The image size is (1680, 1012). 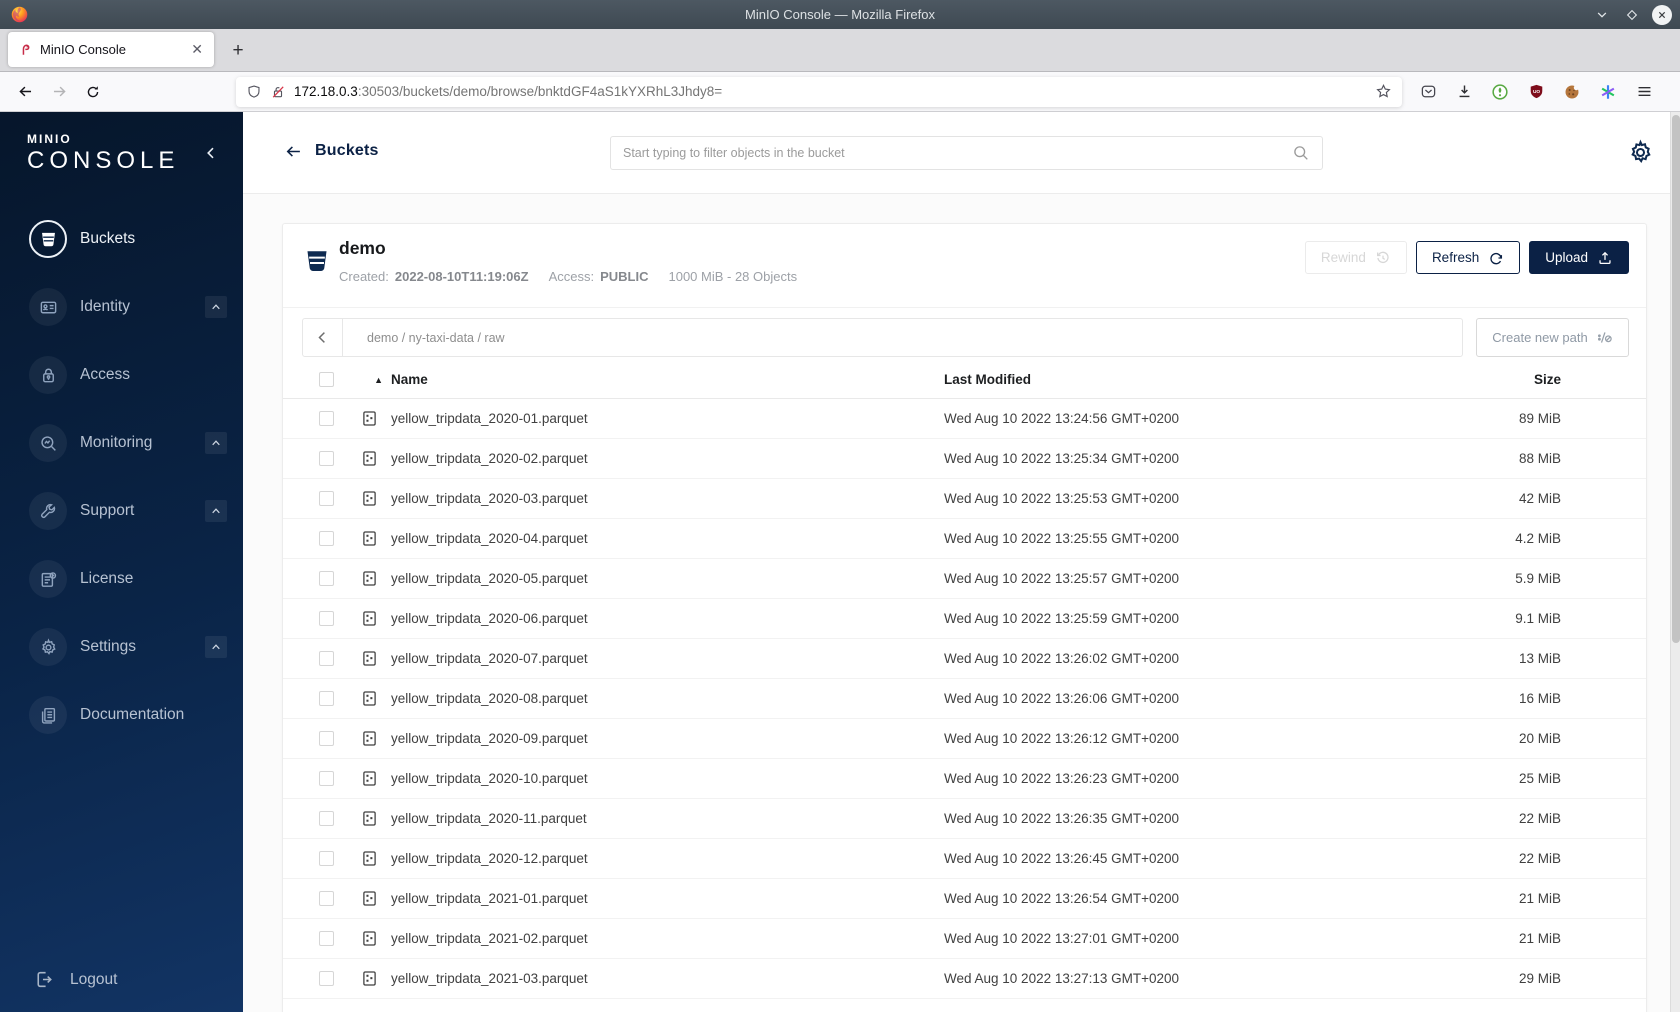 I want to click on sidebar-item-logout: Logout, so click(x=121, y=979).